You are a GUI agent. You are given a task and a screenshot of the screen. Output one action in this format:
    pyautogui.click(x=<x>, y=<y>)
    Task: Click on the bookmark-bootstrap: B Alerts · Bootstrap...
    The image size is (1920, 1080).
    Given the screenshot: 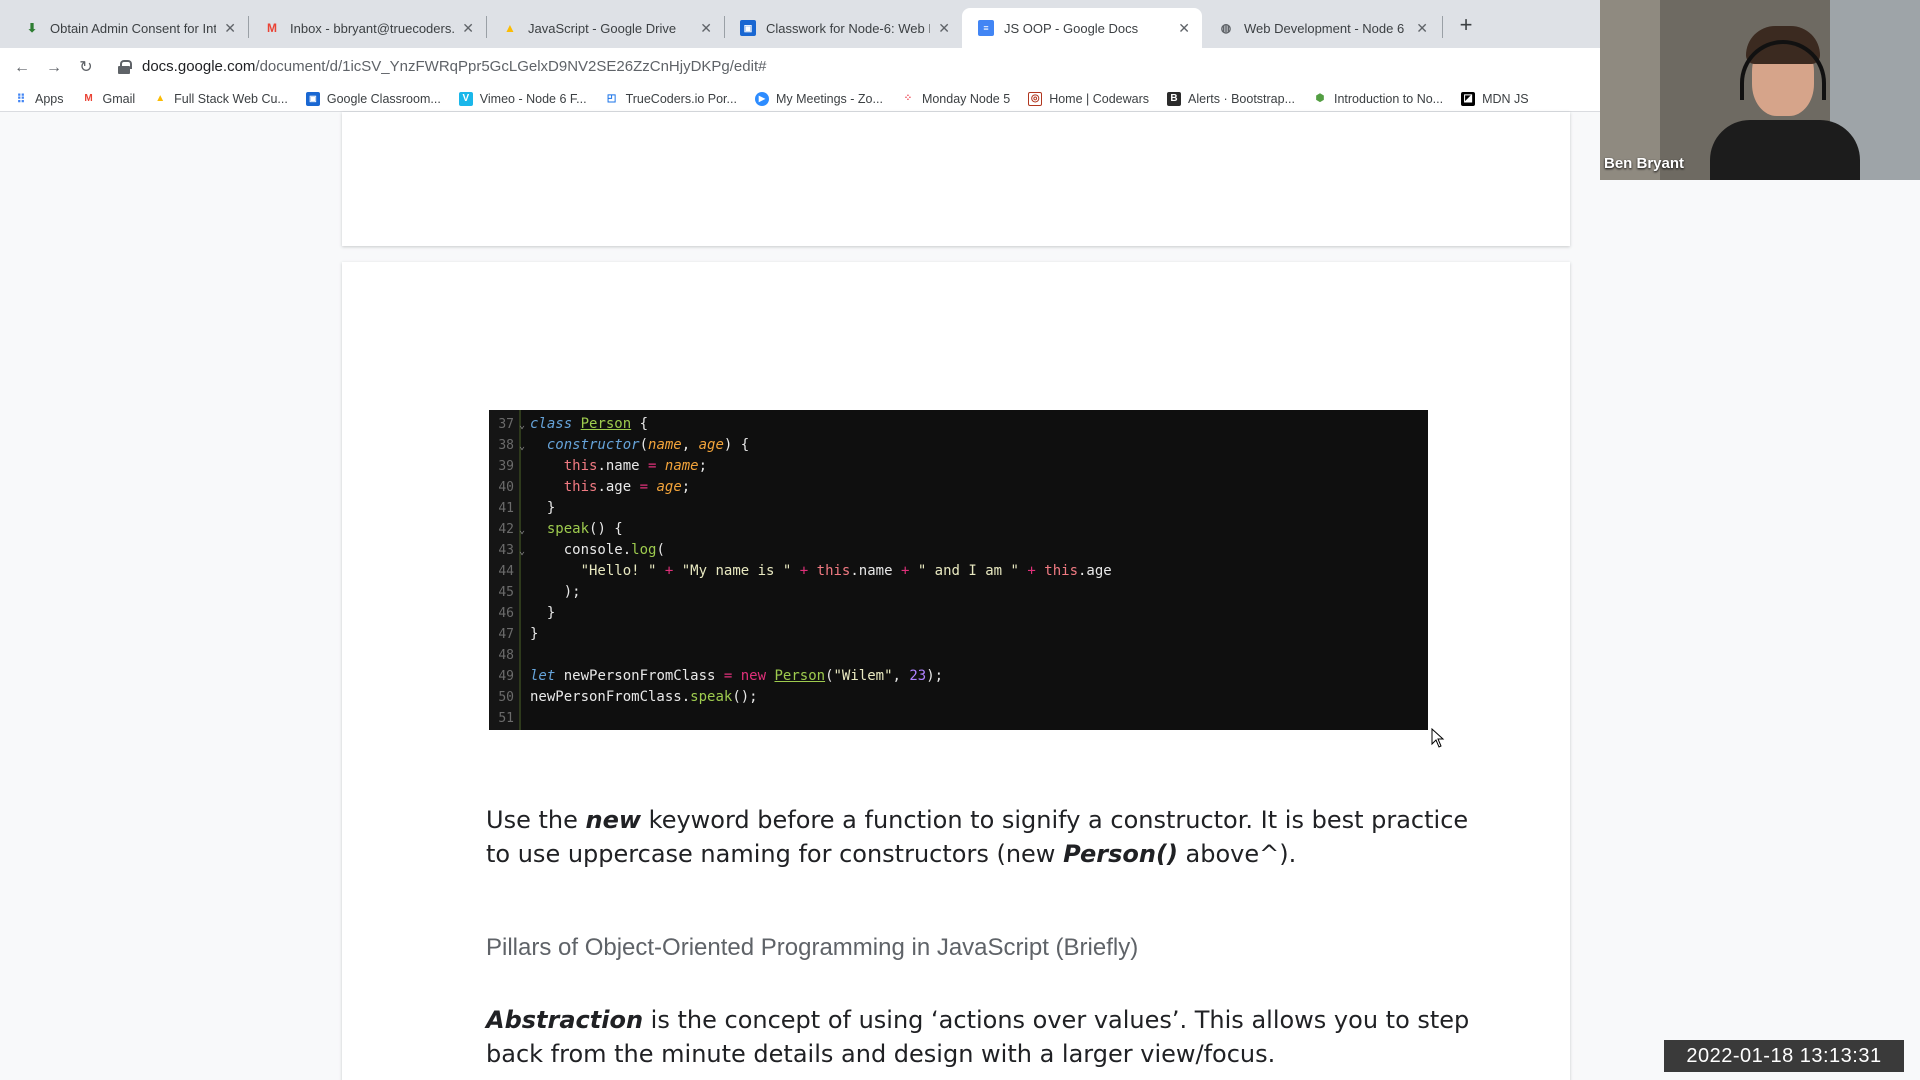 What is the action you would take?
    pyautogui.click(x=1231, y=98)
    